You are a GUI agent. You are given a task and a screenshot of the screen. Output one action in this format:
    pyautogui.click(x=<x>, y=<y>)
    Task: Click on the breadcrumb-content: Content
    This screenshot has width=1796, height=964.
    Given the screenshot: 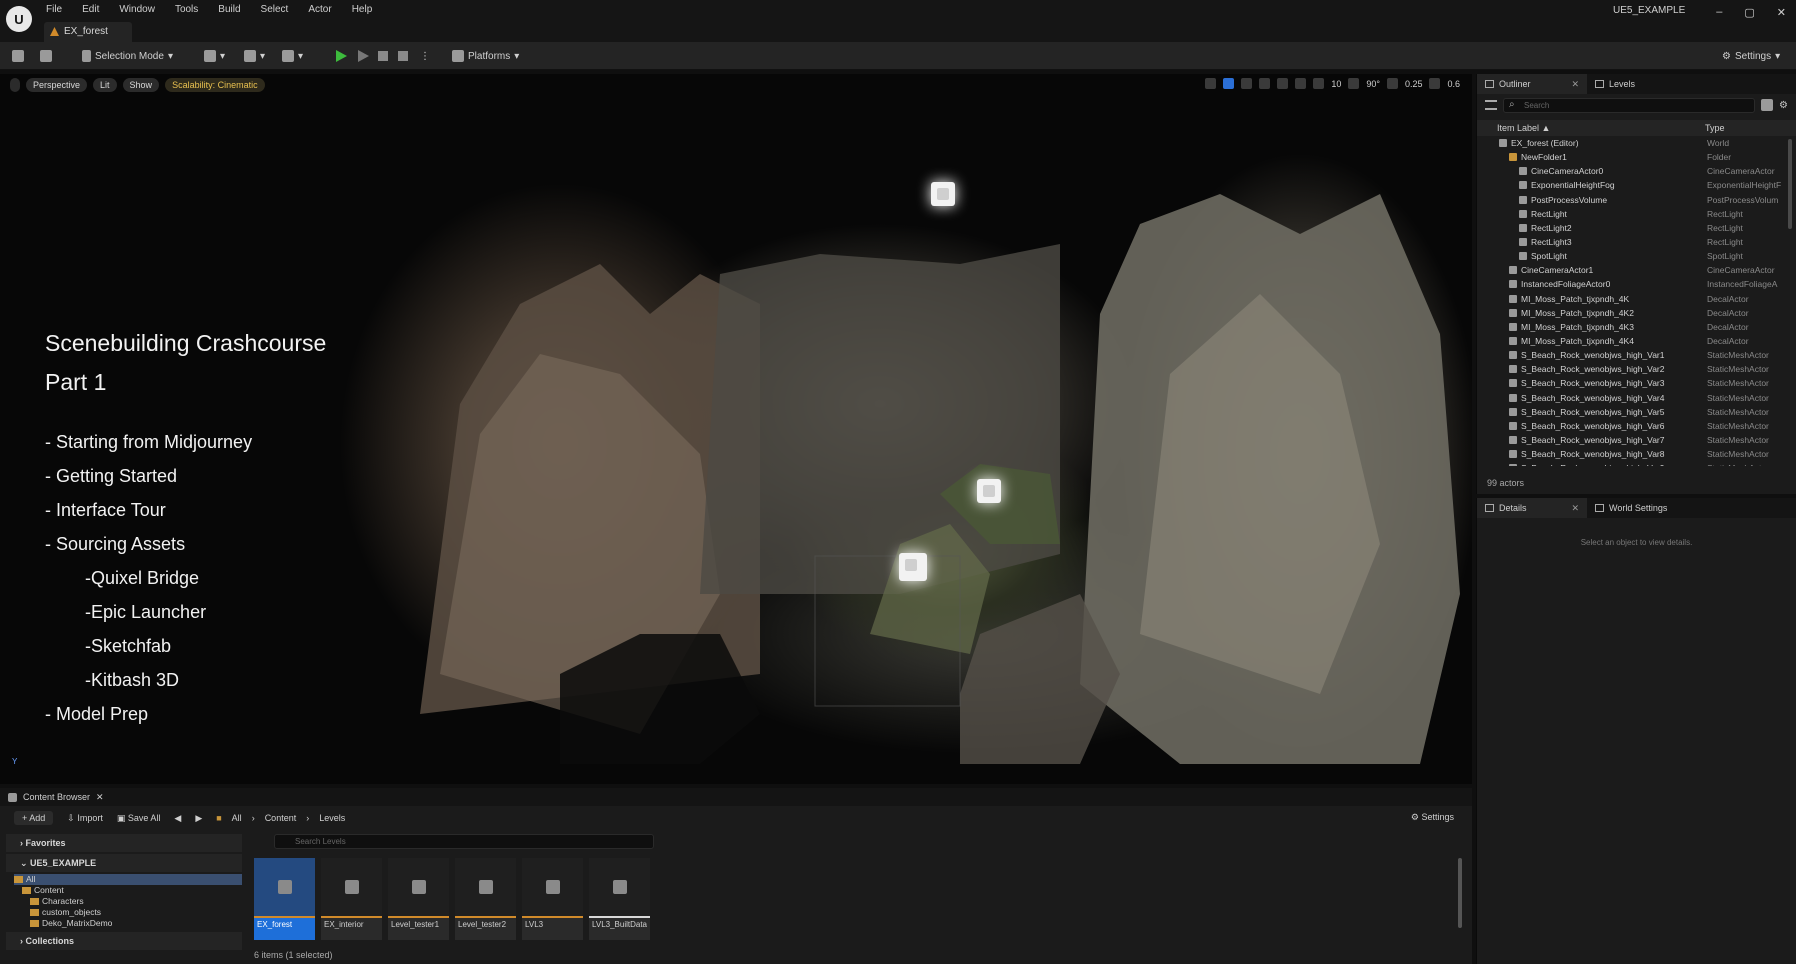 What is the action you would take?
    pyautogui.click(x=281, y=818)
    